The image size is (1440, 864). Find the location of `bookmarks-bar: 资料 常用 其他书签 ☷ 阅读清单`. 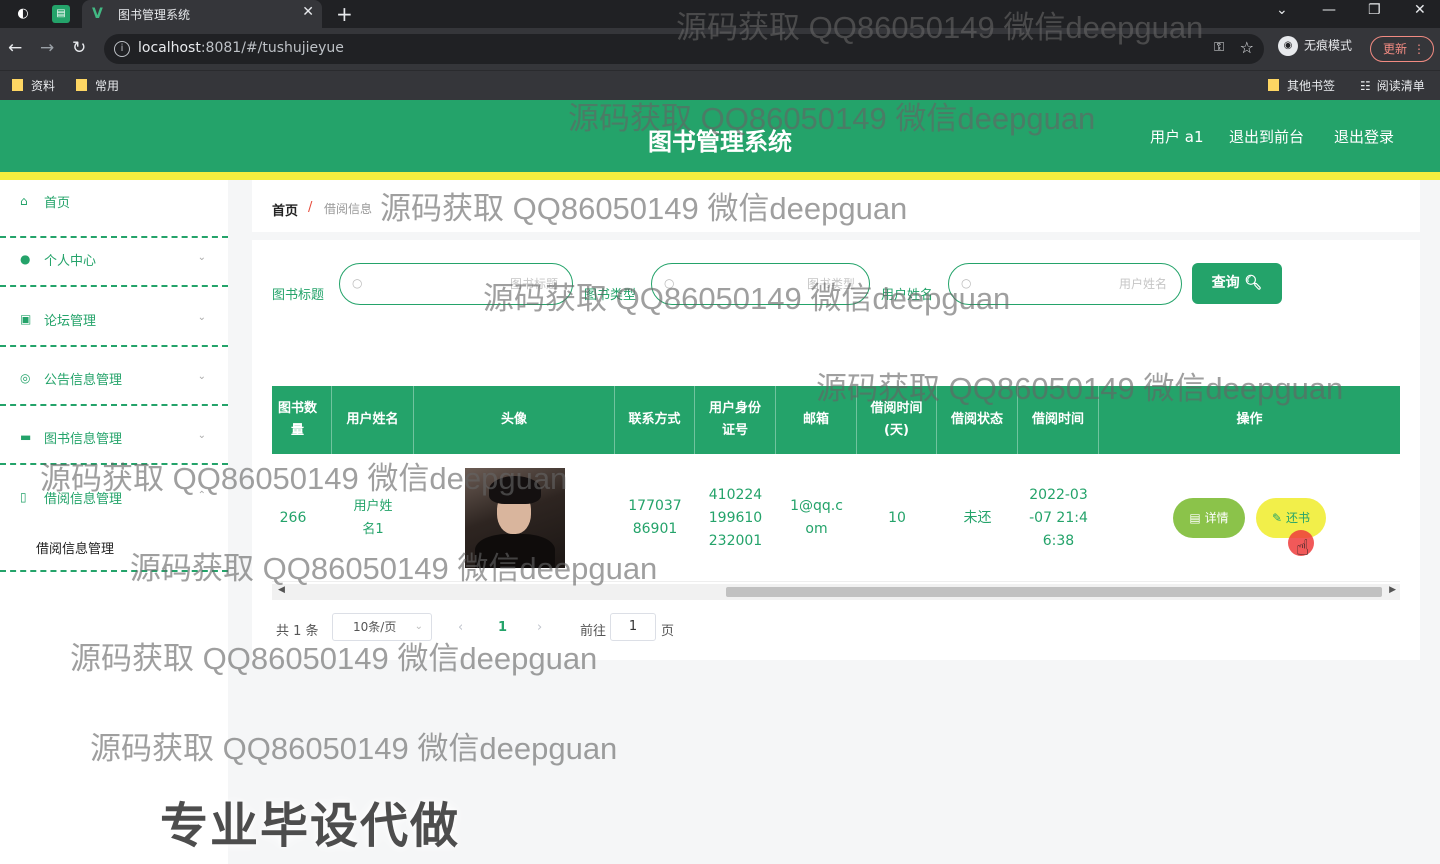

bookmarks-bar: 资料 常用 其他书签 ☷ 阅读清单 is located at coordinates (720, 85).